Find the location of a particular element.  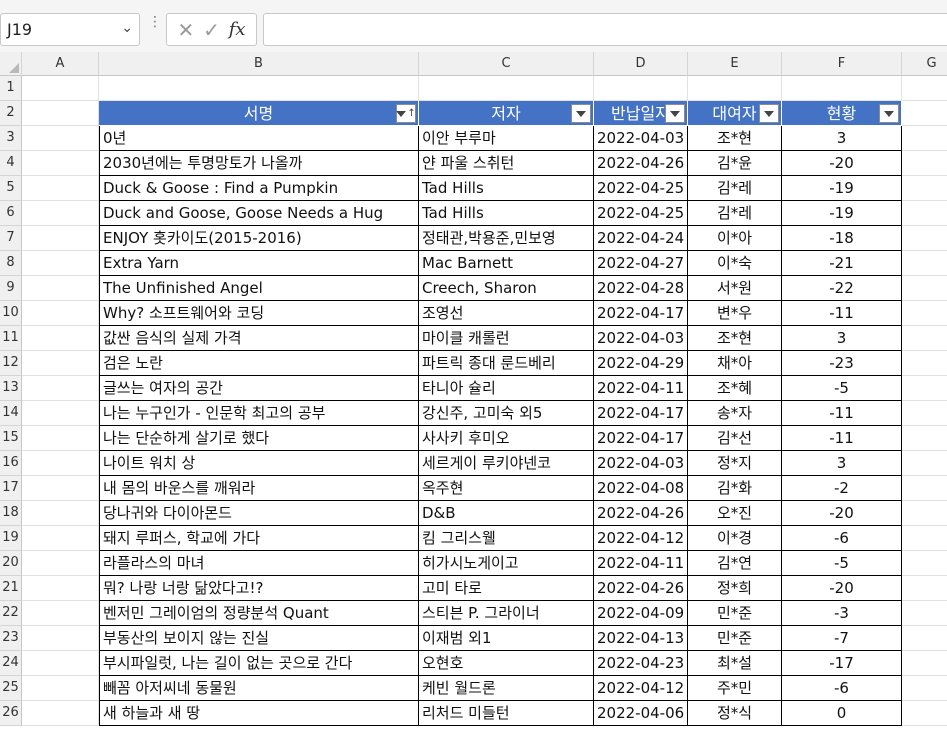

table-cell: 2022-04-06 is located at coordinates (641, 713).